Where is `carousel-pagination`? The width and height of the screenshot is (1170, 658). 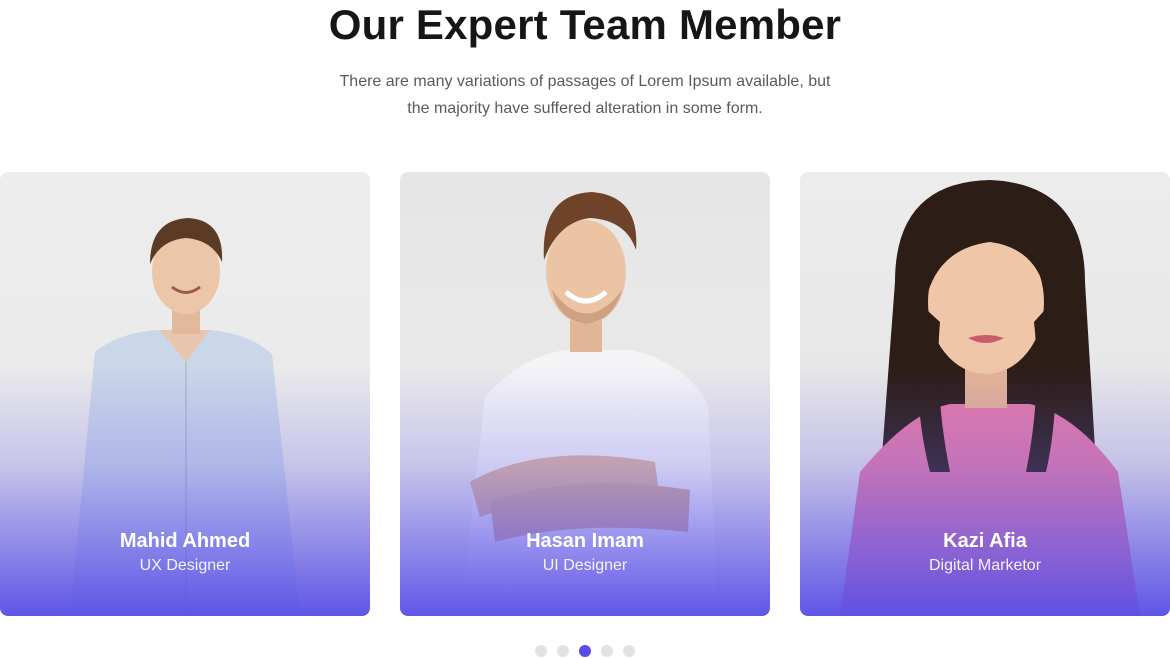 carousel-pagination is located at coordinates (585, 651).